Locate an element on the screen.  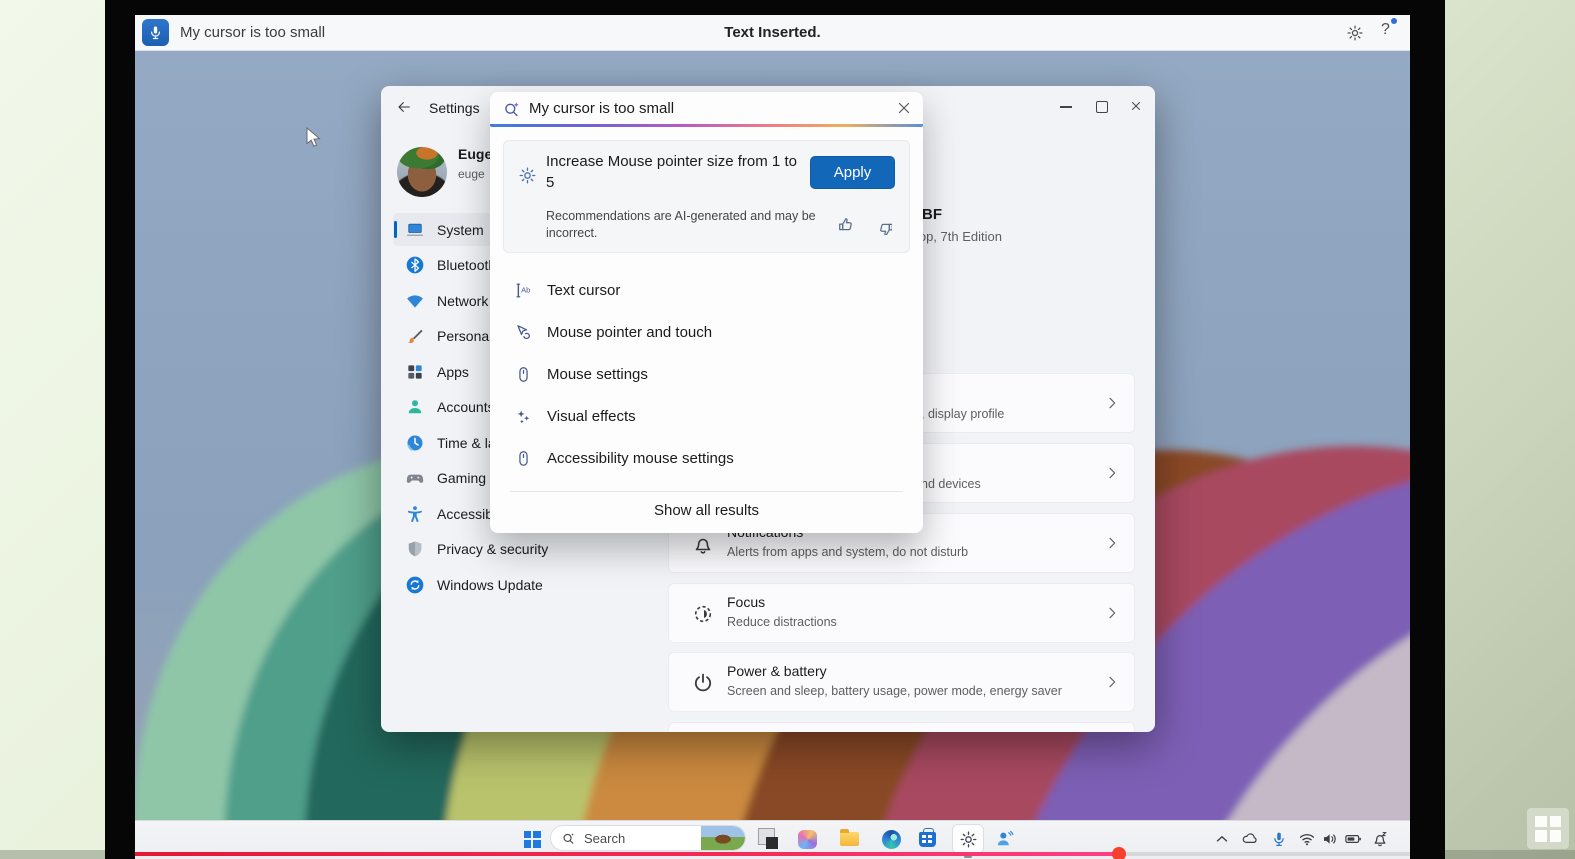
tray-microphone-icon is located at coordinates (1279, 839).